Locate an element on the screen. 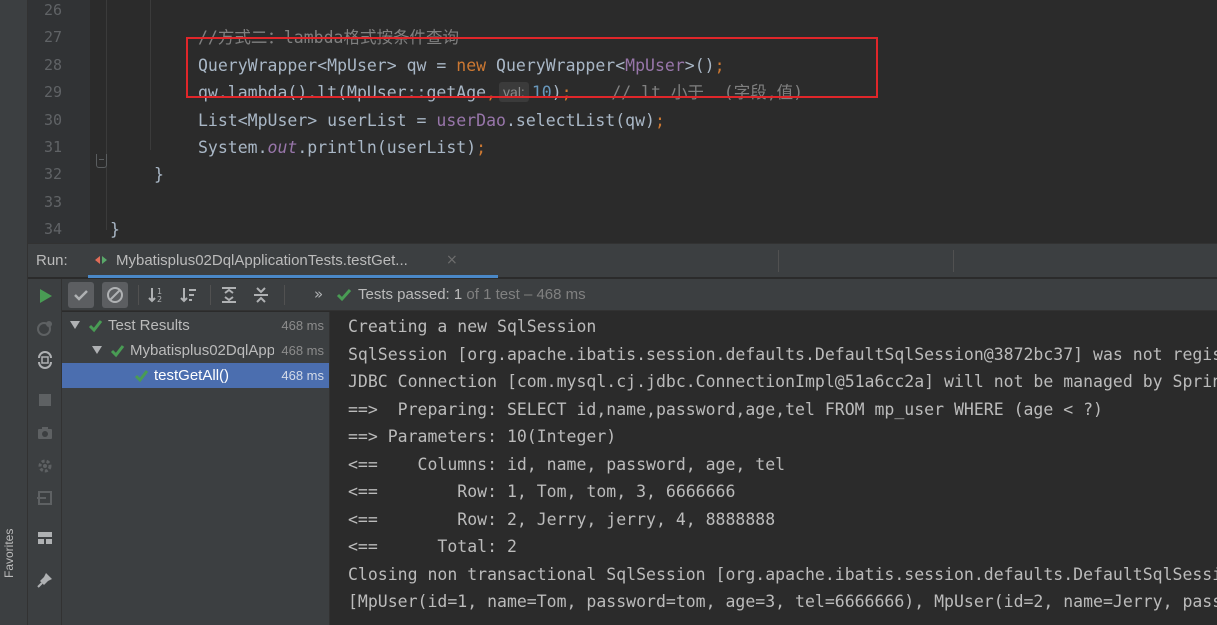 This screenshot has width=1217, height=625. test-toolbar: 1 2 » Tests passed: 1 of 1 test – 468 ms is located at coordinates (639, 295).